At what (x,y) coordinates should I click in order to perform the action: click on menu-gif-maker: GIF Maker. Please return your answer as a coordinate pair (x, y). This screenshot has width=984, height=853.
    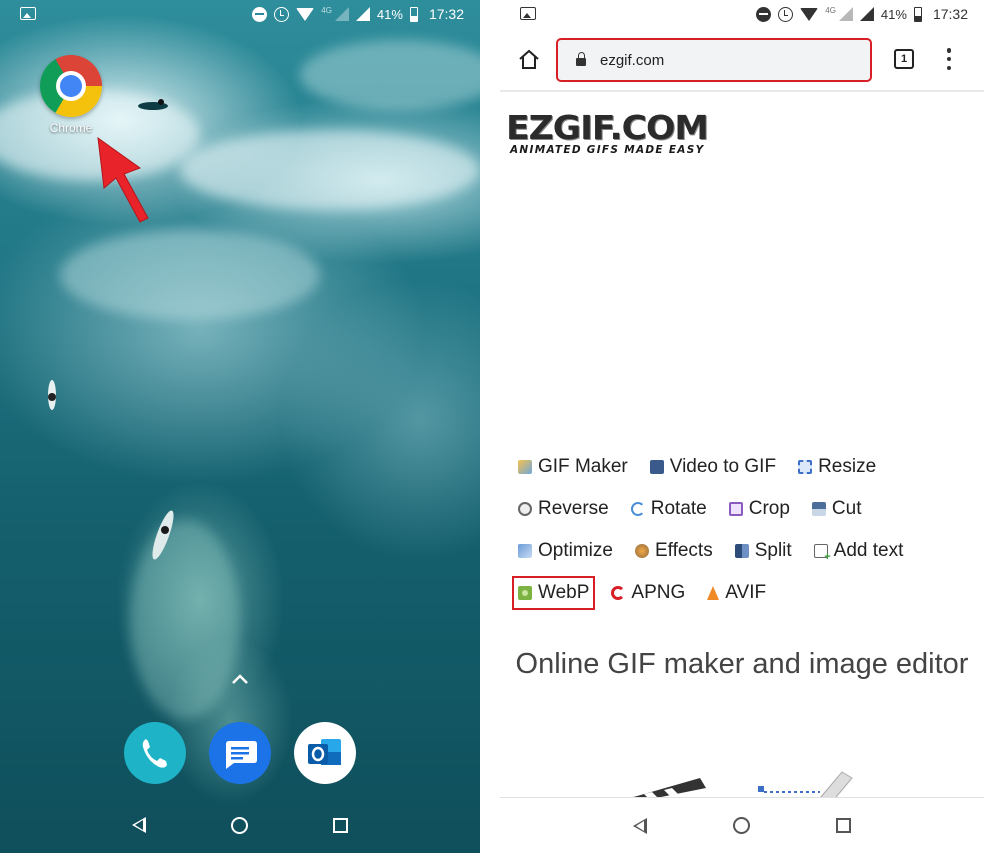
    Looking at the image, I should click on (573, 467).